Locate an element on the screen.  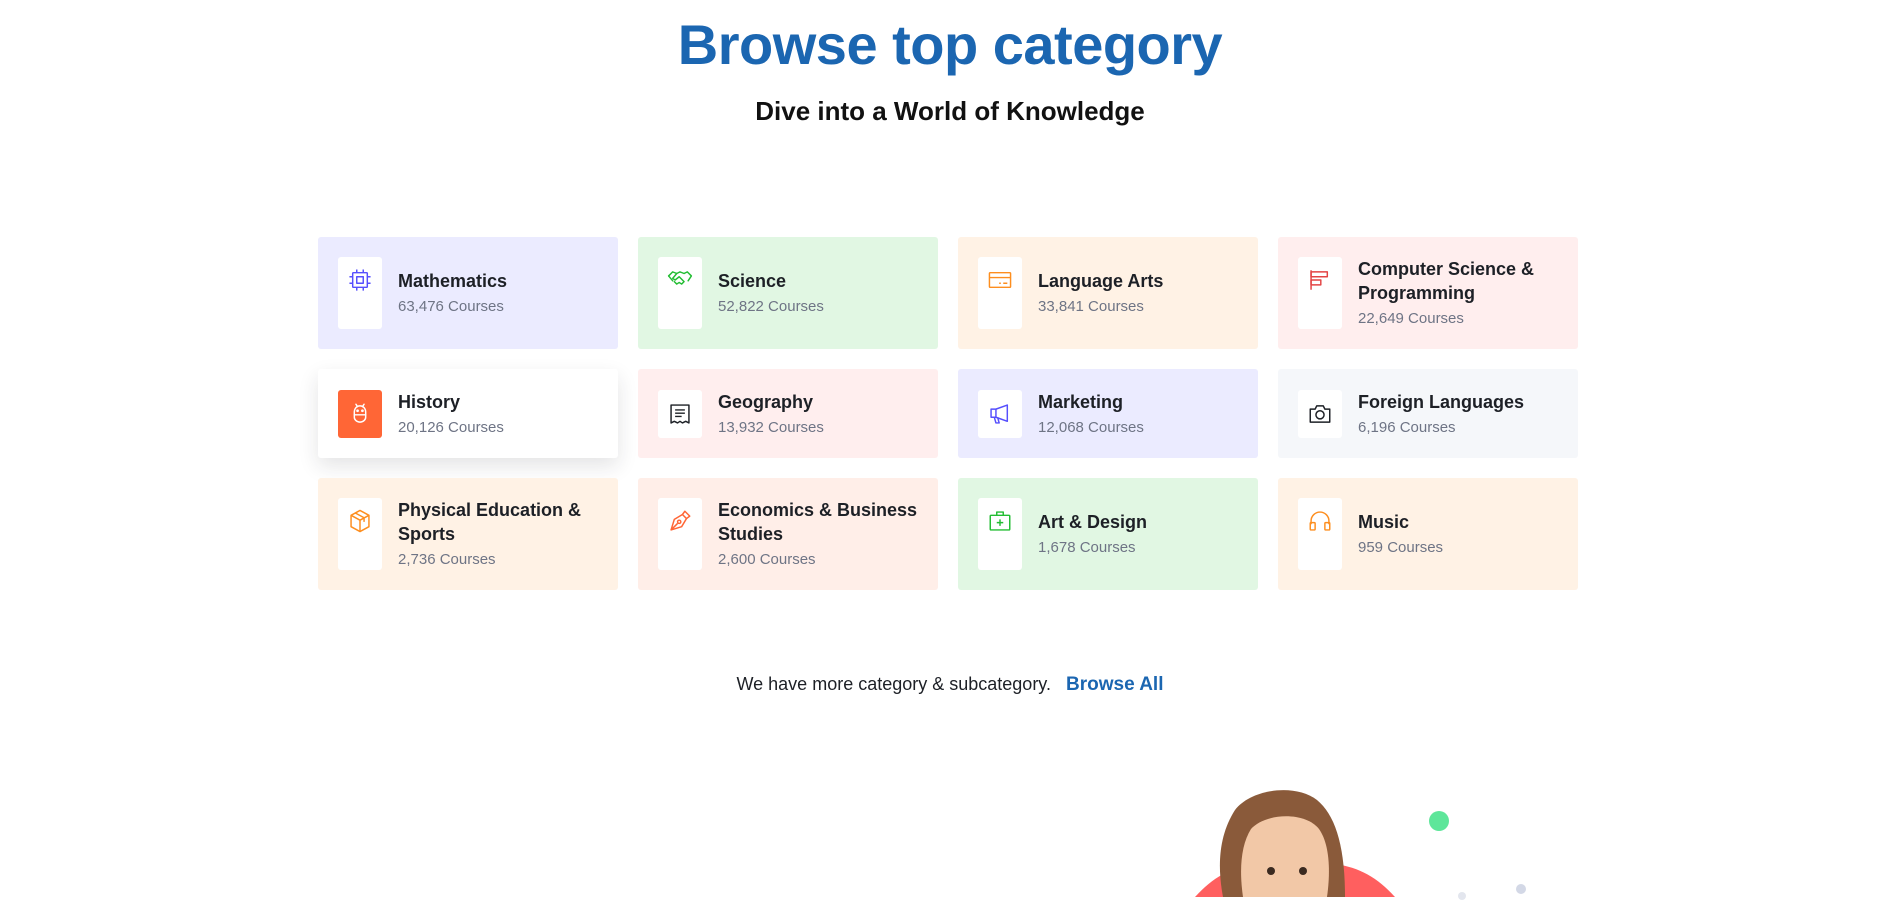
receipt-icon is located at coordinates (680, 413).